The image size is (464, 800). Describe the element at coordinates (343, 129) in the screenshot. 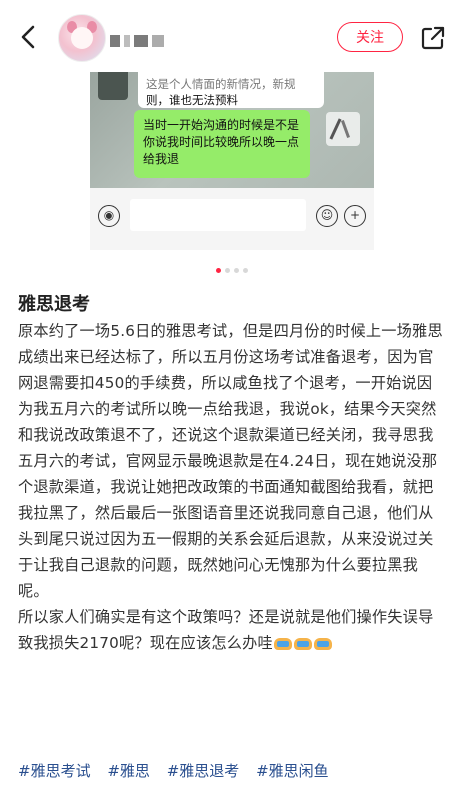

I see `chat-right-avatar` at that location.